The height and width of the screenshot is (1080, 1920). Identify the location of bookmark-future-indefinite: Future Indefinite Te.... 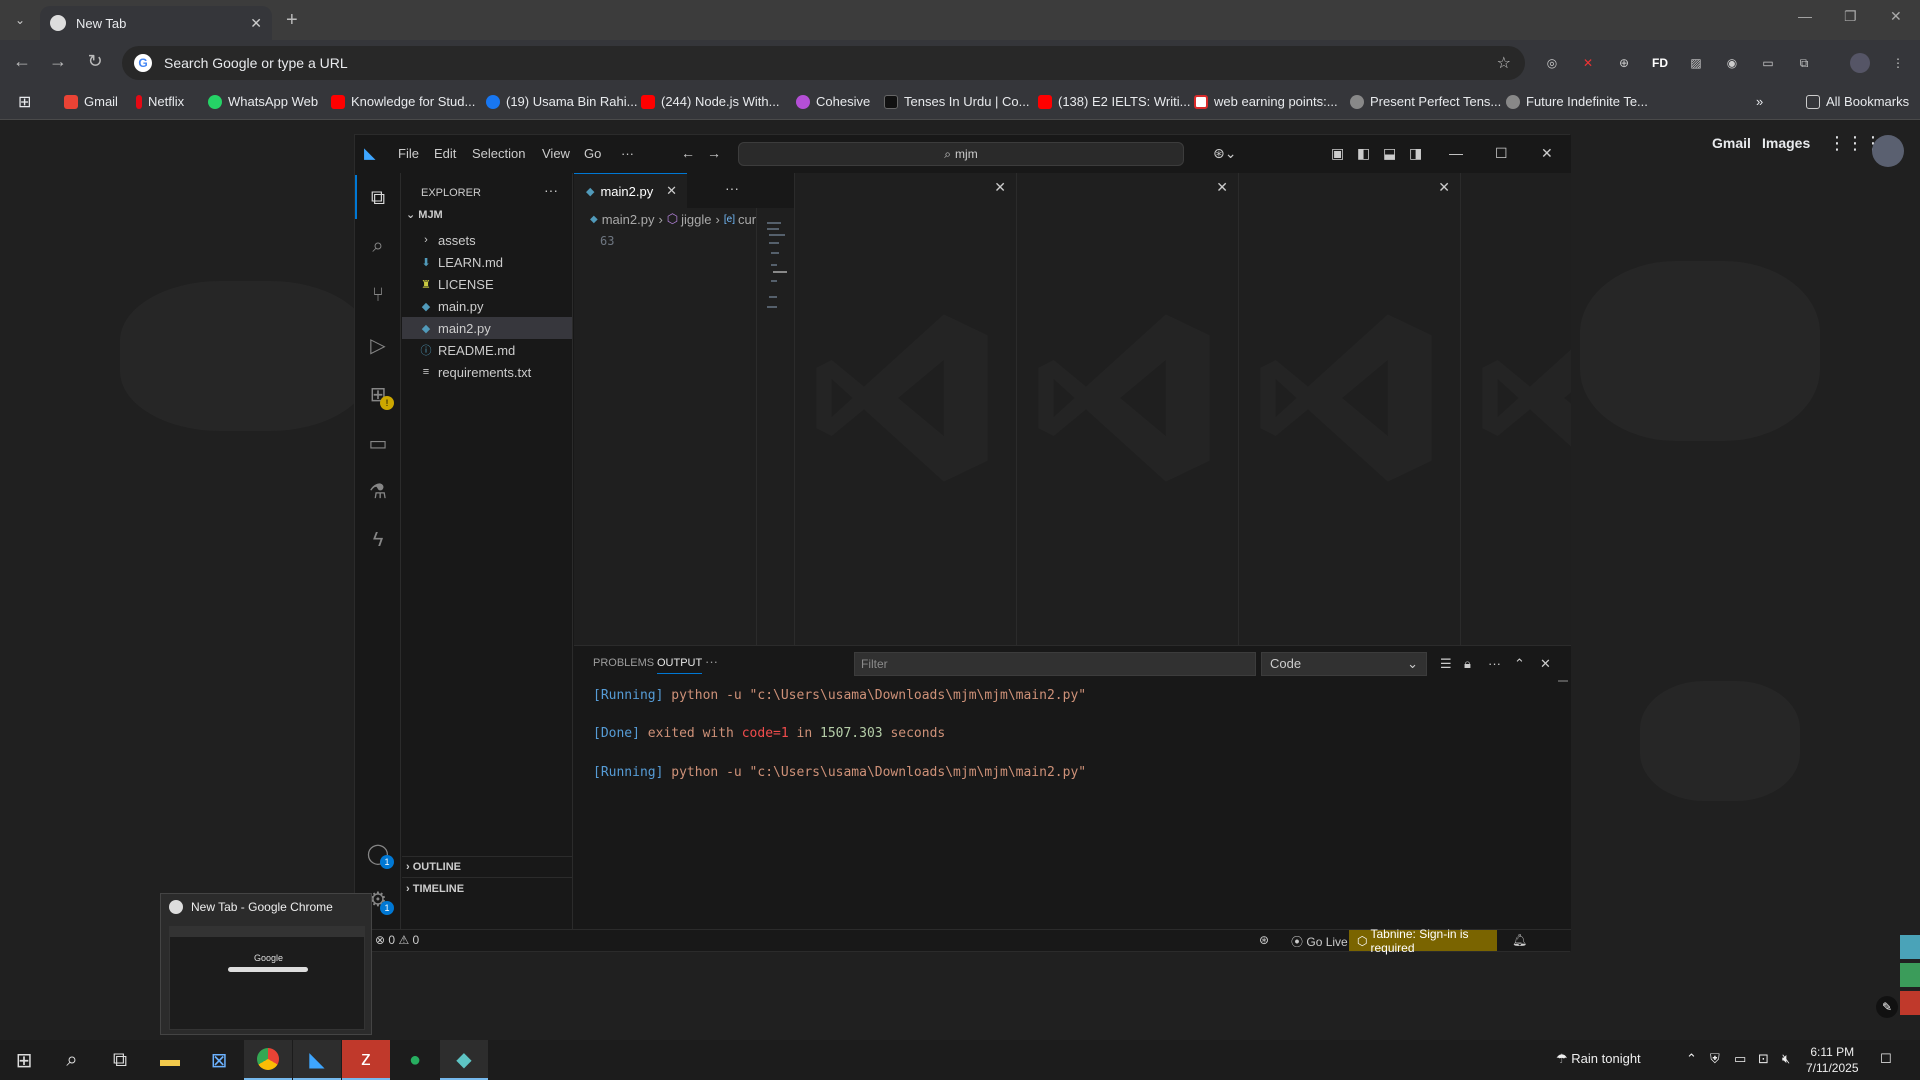
(1577, 101).